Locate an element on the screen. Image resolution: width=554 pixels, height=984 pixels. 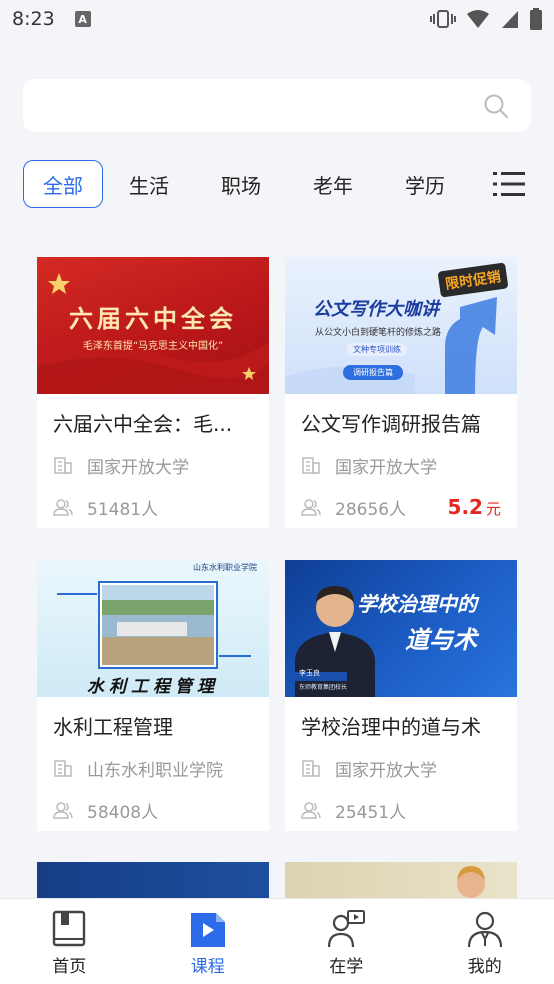
course-students: 28656人 is located at coordinates (371, 509).